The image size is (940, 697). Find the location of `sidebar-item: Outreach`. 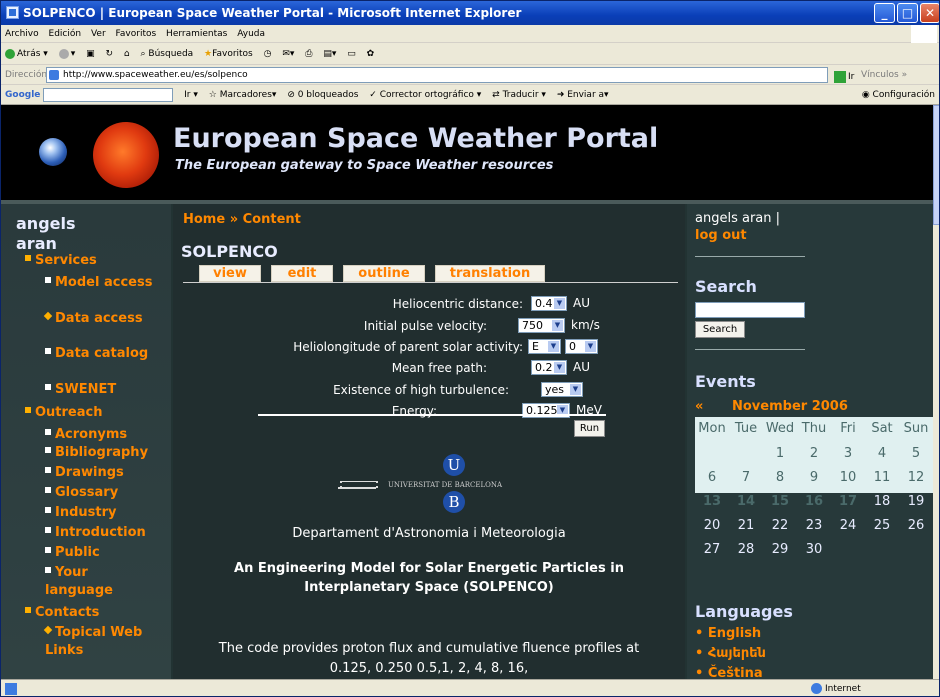

sidebar-item: Outreach is located at coordinates (95, 413).